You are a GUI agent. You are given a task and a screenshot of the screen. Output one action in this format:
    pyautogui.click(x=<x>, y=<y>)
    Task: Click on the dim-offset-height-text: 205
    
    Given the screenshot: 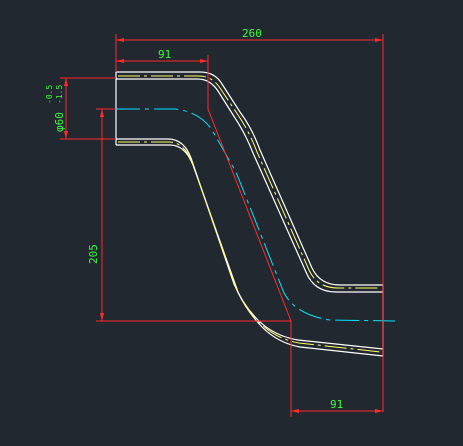 What is the action you would take?
    pyautogui.click(x=93, y=254)
    